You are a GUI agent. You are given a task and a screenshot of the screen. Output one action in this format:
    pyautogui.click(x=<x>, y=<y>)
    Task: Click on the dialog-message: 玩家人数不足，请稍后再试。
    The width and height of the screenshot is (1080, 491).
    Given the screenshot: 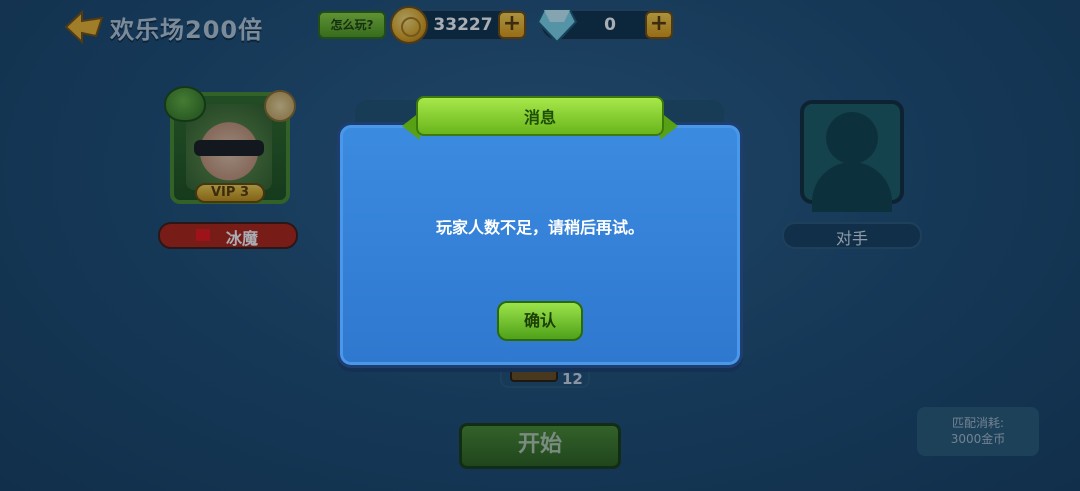 What is the action you would take?
    pyautogui.click(x=539, y=227)
    